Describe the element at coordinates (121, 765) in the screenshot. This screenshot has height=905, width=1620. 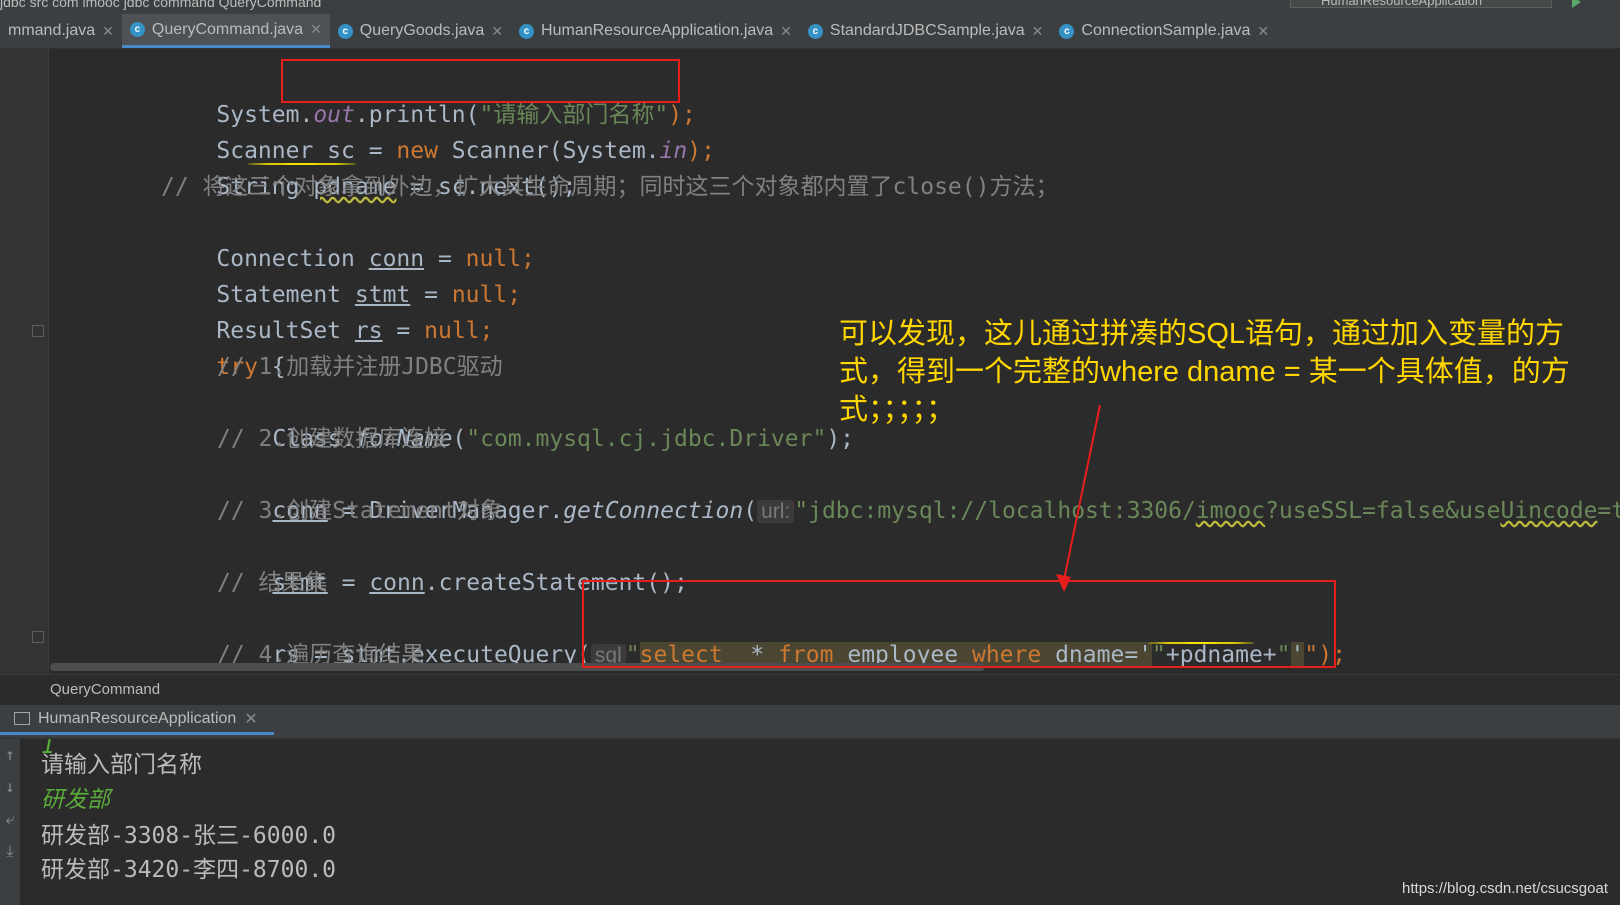
I see `console-line: 请输入部门名称` at that location.